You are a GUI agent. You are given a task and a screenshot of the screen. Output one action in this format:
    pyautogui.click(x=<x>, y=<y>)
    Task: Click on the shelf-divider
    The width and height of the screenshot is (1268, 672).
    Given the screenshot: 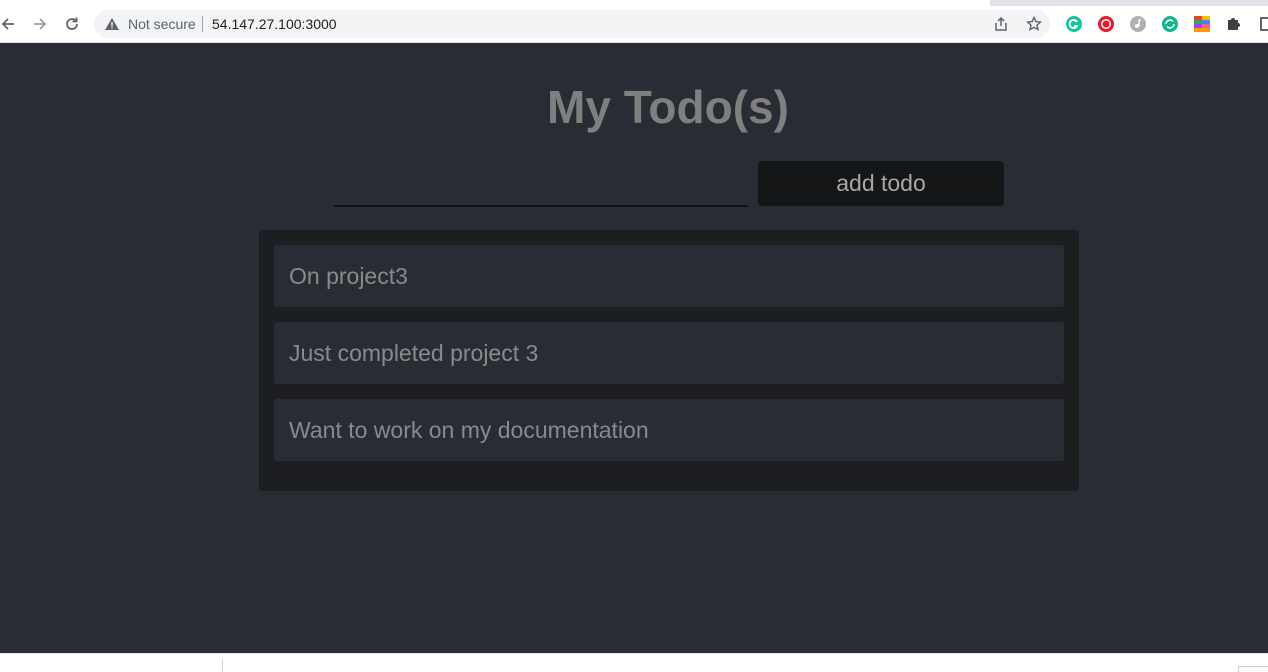 What is the action you would take?
    pyautogui.click(x=222, y=665)
    